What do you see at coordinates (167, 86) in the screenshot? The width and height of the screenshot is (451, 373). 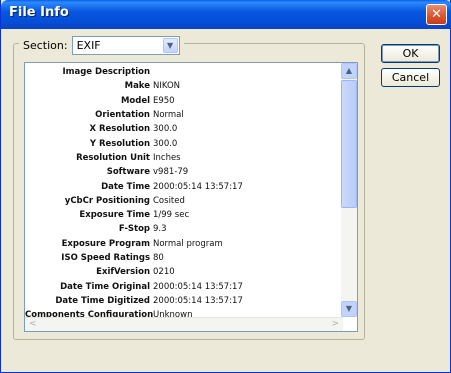 I see `exif-field-value: NIKON` at bounding box center [167, 86].